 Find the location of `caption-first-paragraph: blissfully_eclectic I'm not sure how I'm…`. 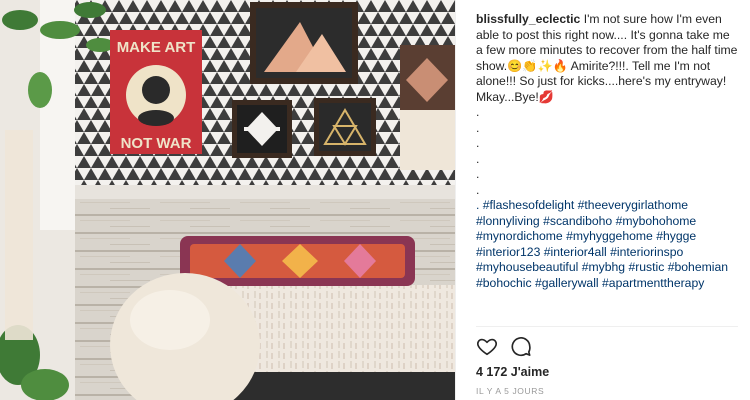

caption-first-paragraph: blissfully_eclectic I'm not sure how I'm… is located at coordinates (606, 58).